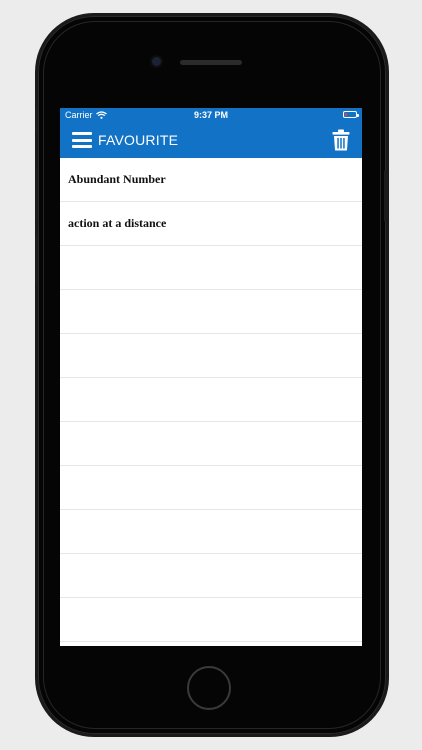 The image size is (422, 750). Describe the element at coordinates (211, 180) in the screenshot. I see `list-item: Abundant Number` at that location.